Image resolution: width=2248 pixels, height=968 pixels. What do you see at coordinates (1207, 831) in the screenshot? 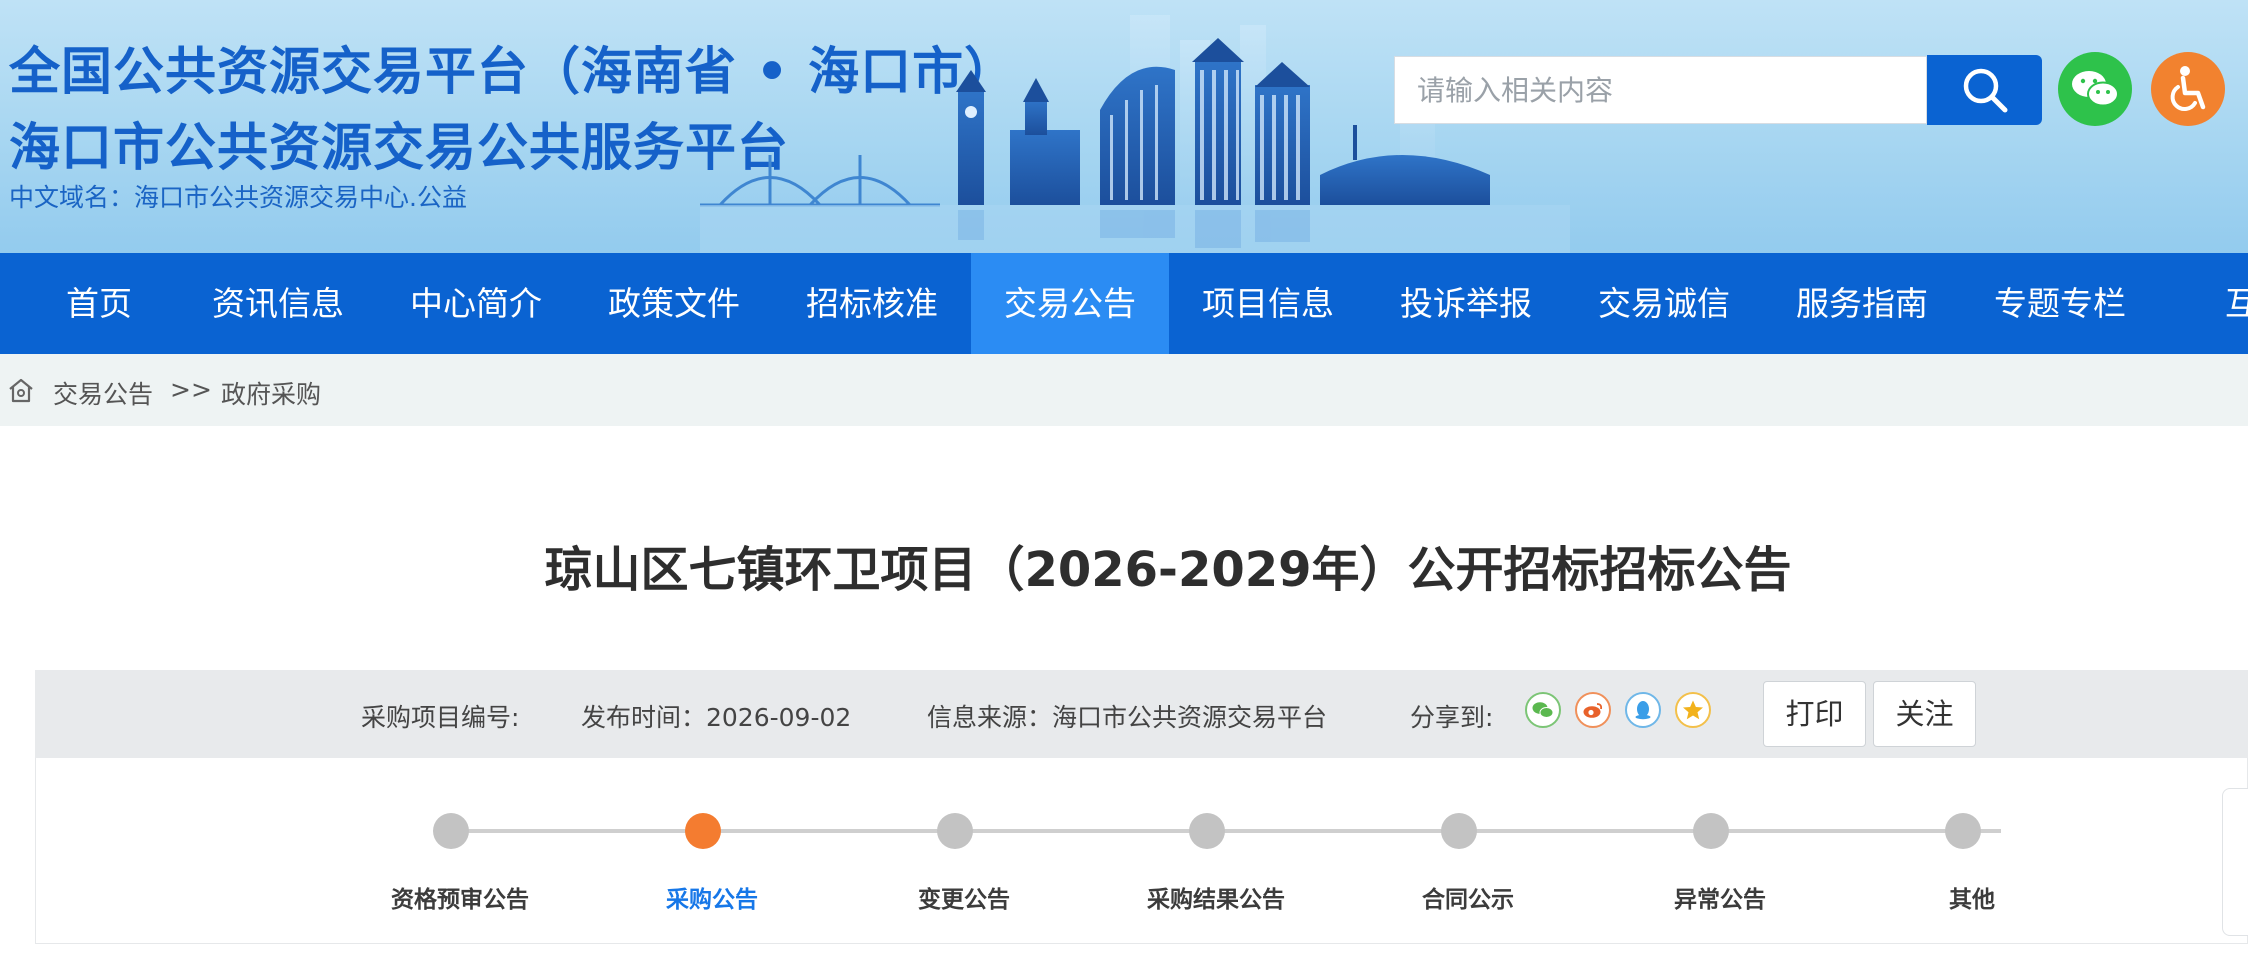
I see `timeline-dot-result` at bounding box center [1207, 831].